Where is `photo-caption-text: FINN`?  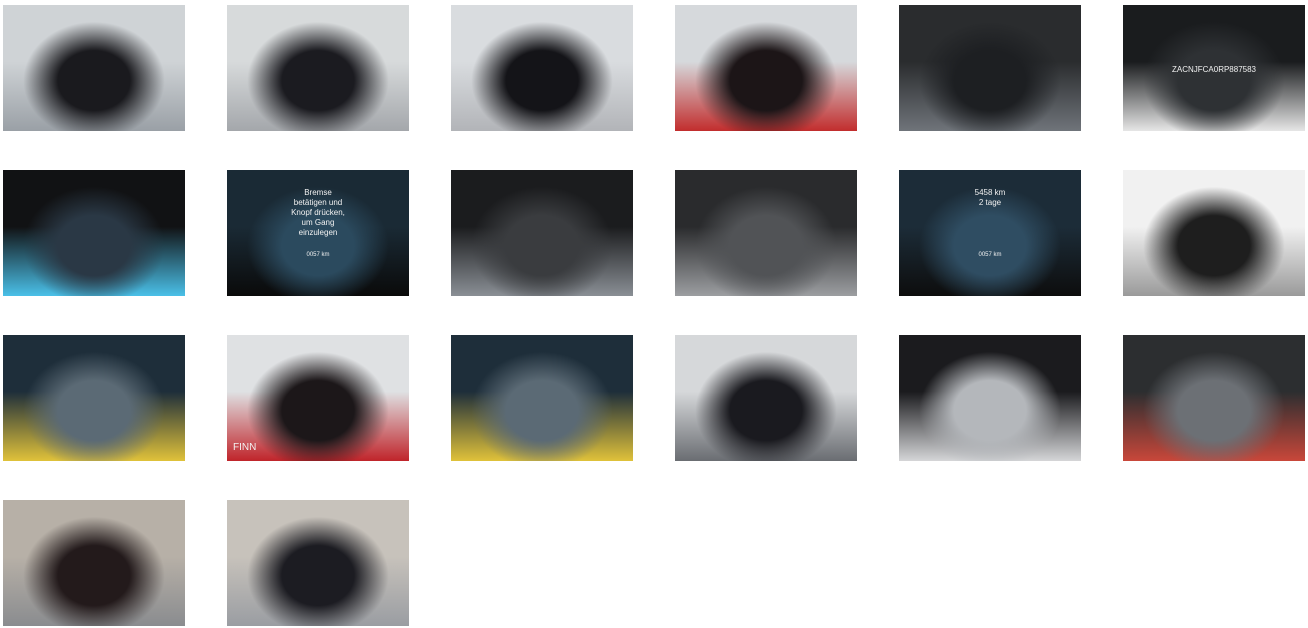
photo-caption-text: FINN is located at coordinates (245, 447).